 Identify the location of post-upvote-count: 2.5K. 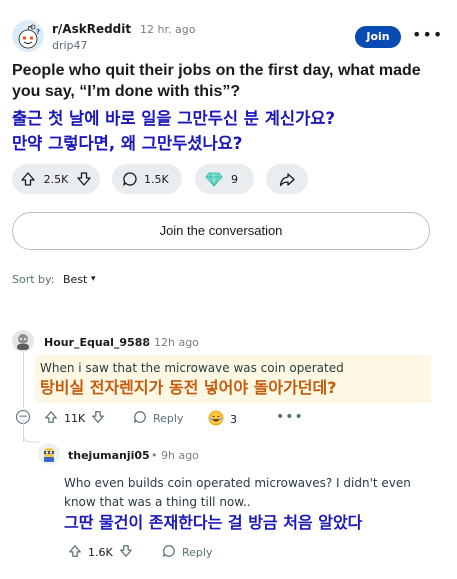
(56, 179).